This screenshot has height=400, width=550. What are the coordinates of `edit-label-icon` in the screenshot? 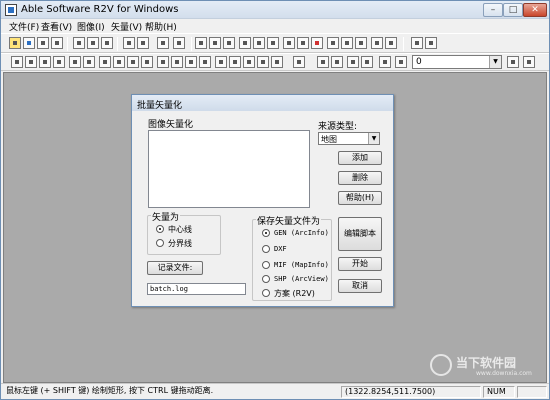 It's located at (249, 62).